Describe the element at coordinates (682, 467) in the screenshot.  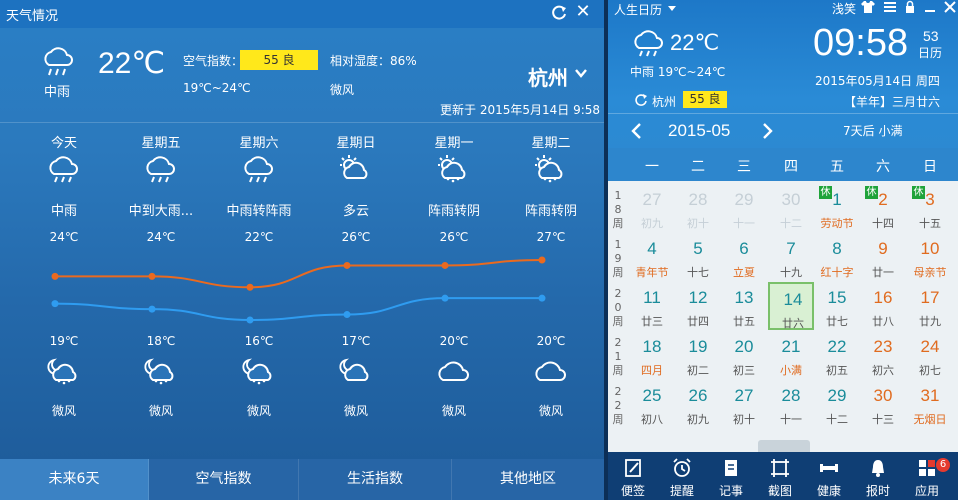
I see `alarm-icon` at that location.